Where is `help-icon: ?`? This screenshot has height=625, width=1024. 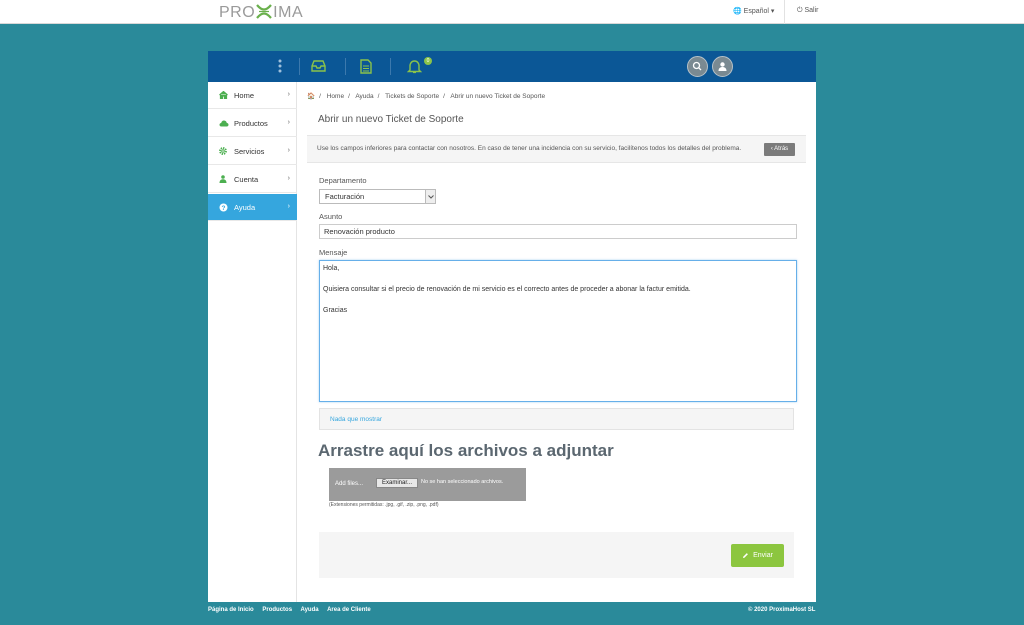
help-icon: ? is located at coordinates (224, 207).